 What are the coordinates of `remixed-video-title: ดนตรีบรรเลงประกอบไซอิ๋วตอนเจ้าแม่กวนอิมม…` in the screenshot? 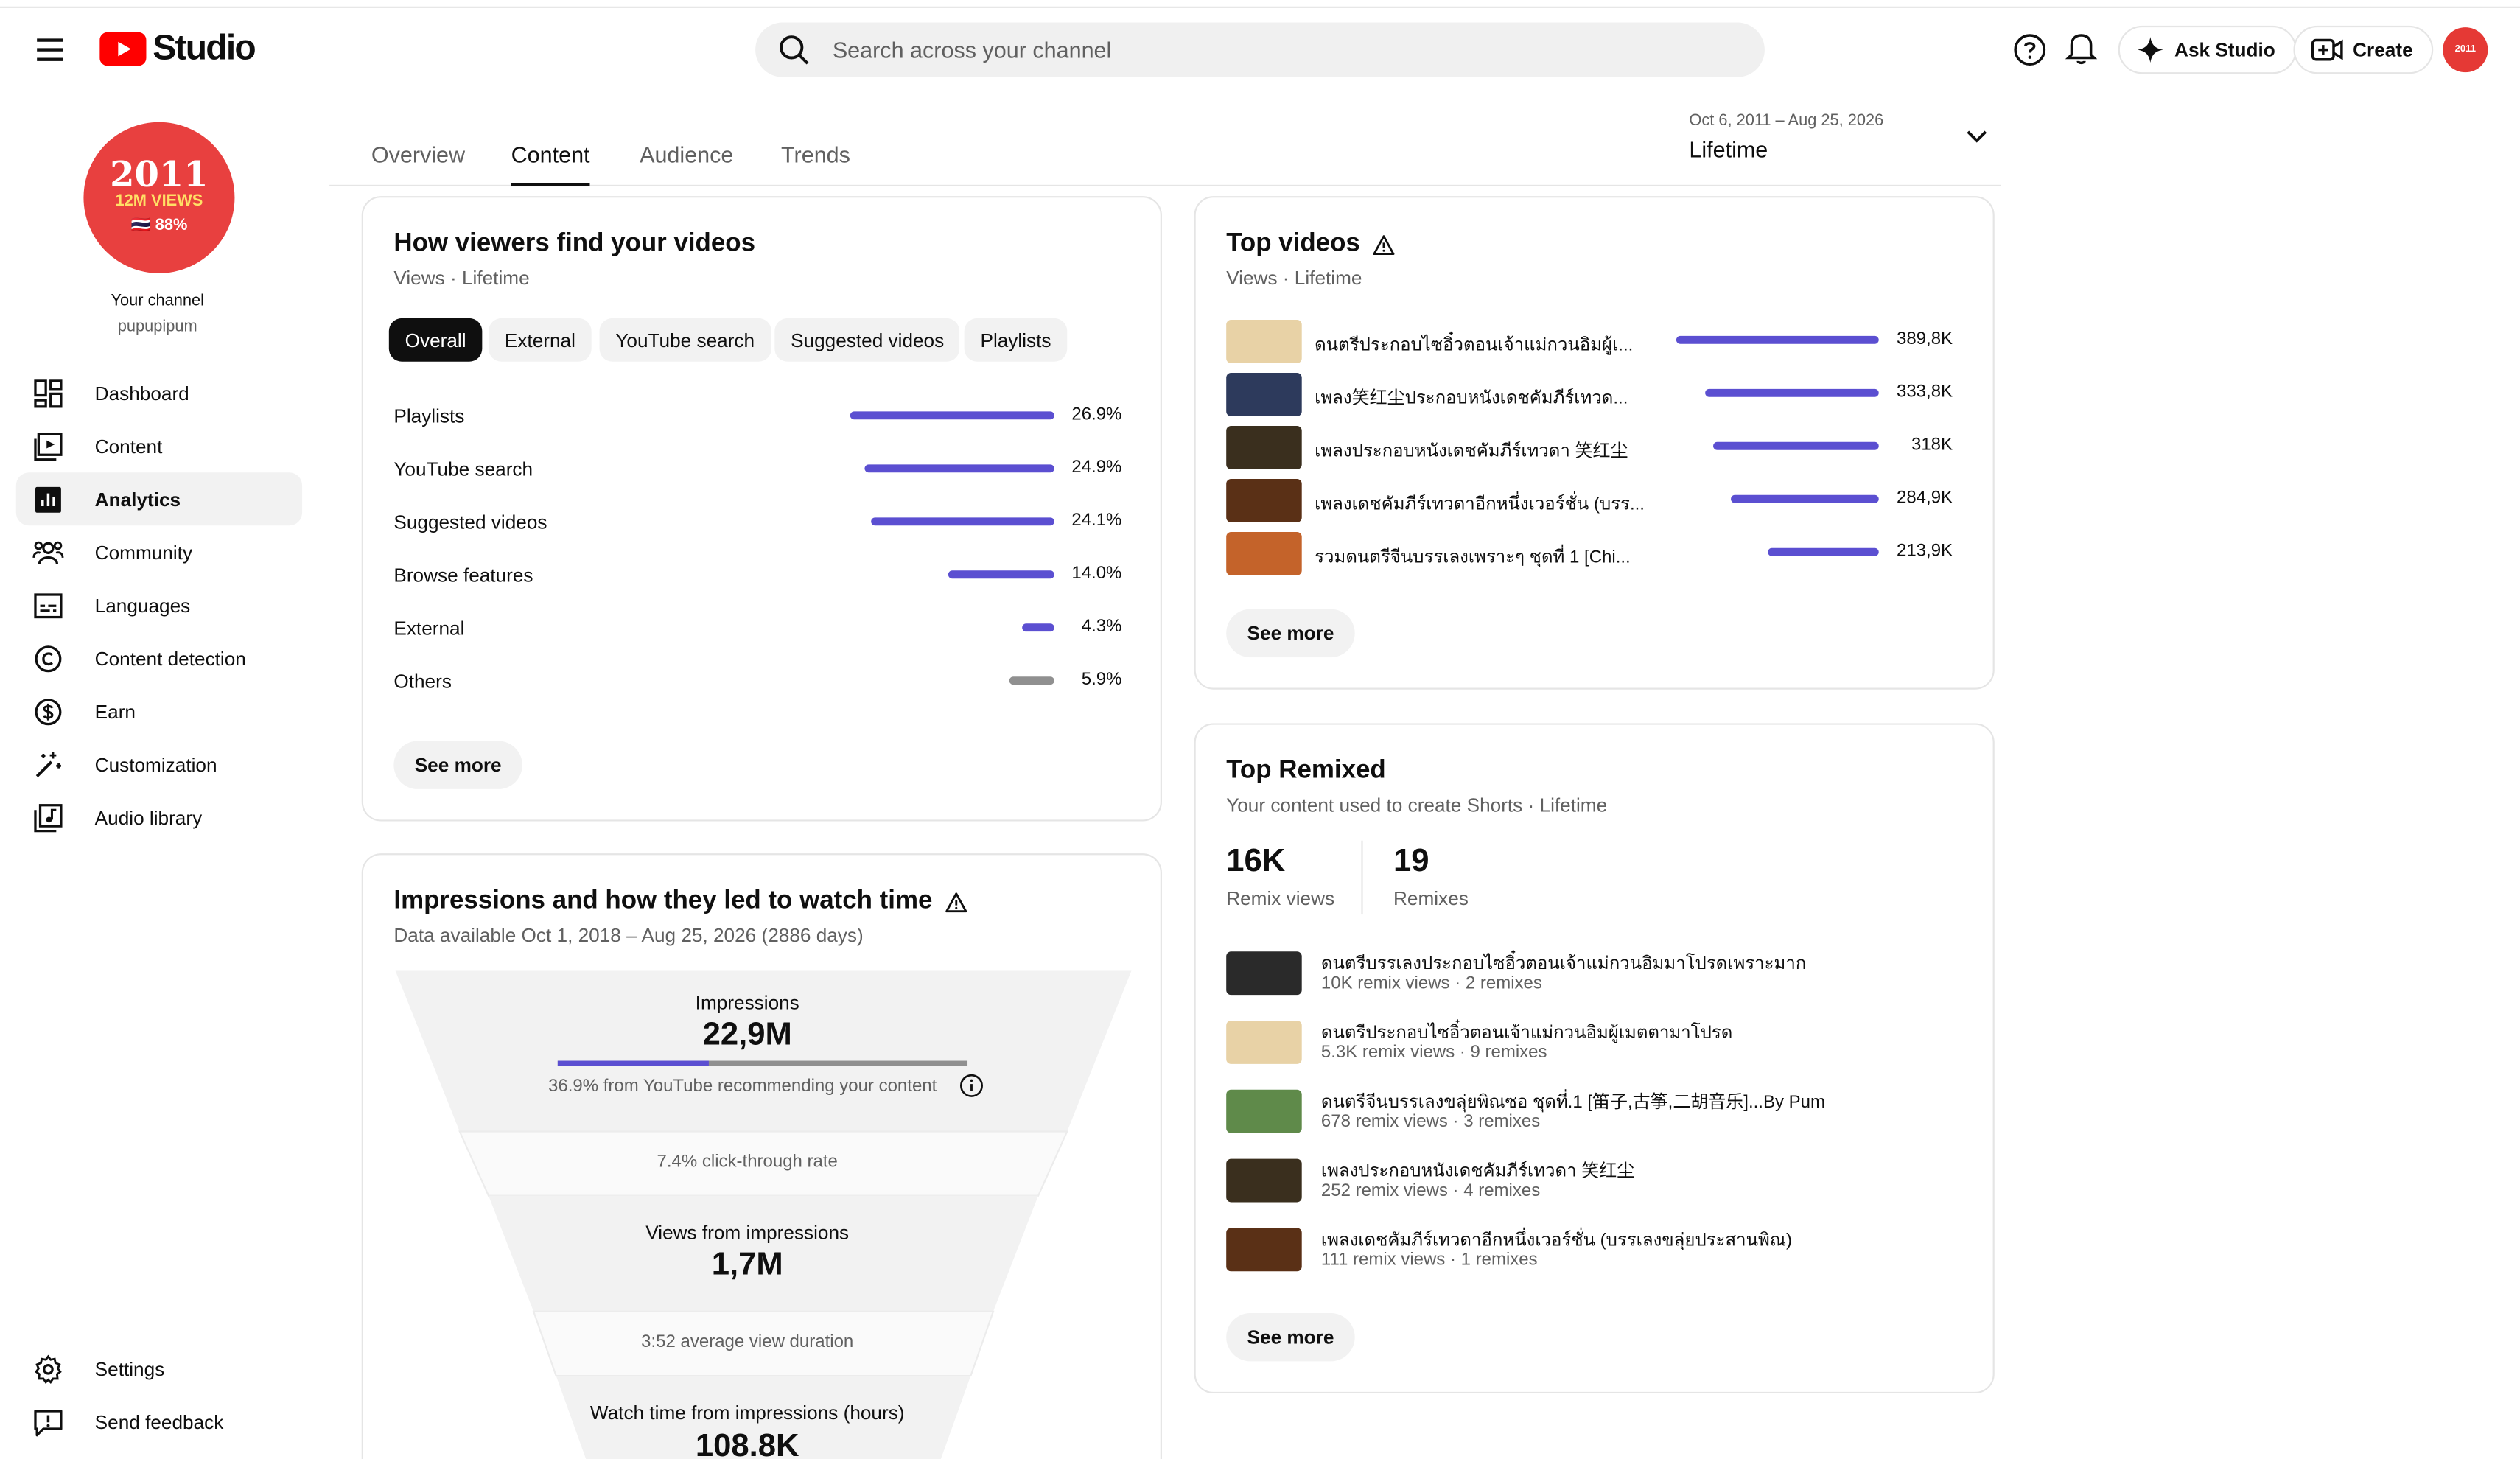 It's located at (1563, 962).